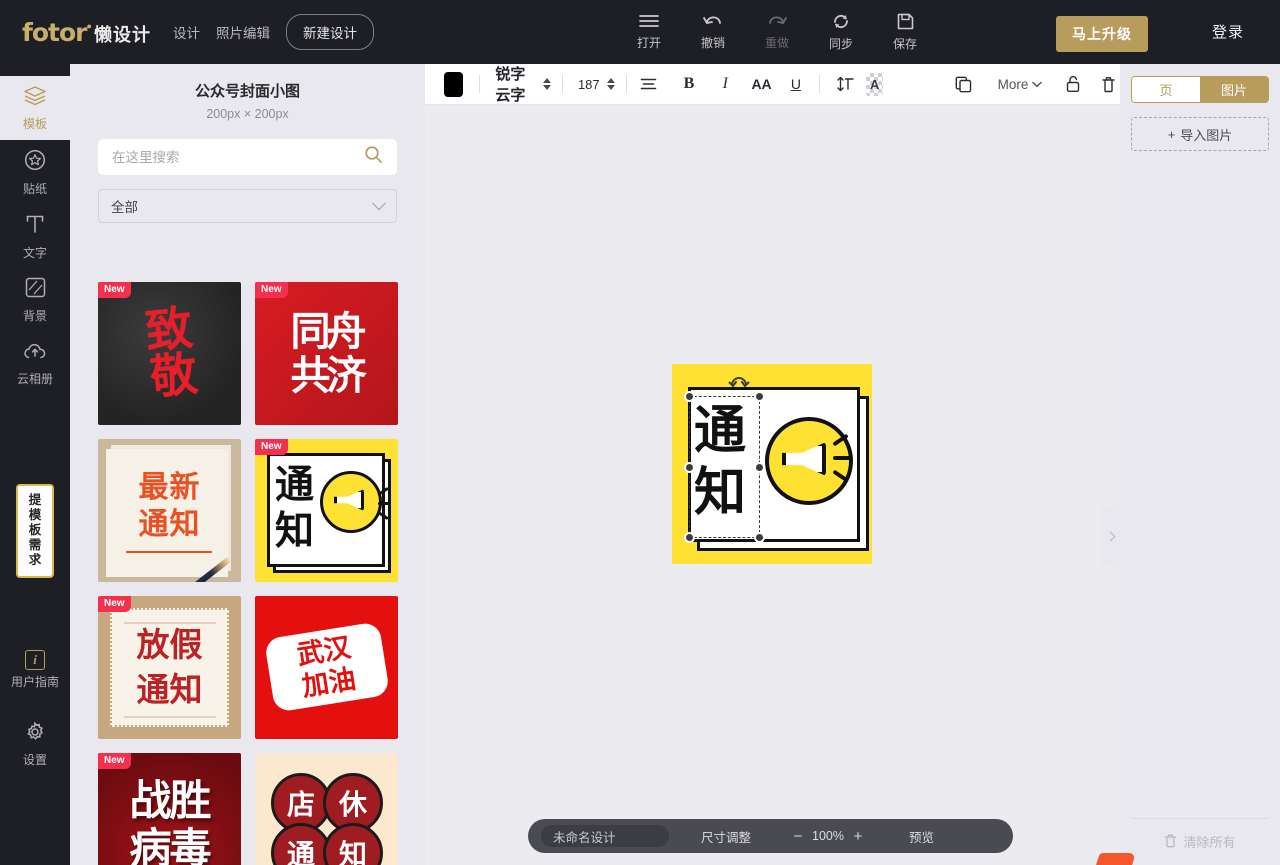 This screenshot has width=1280, height=865. I want to click on font-family-stepper, so click(547, 84).